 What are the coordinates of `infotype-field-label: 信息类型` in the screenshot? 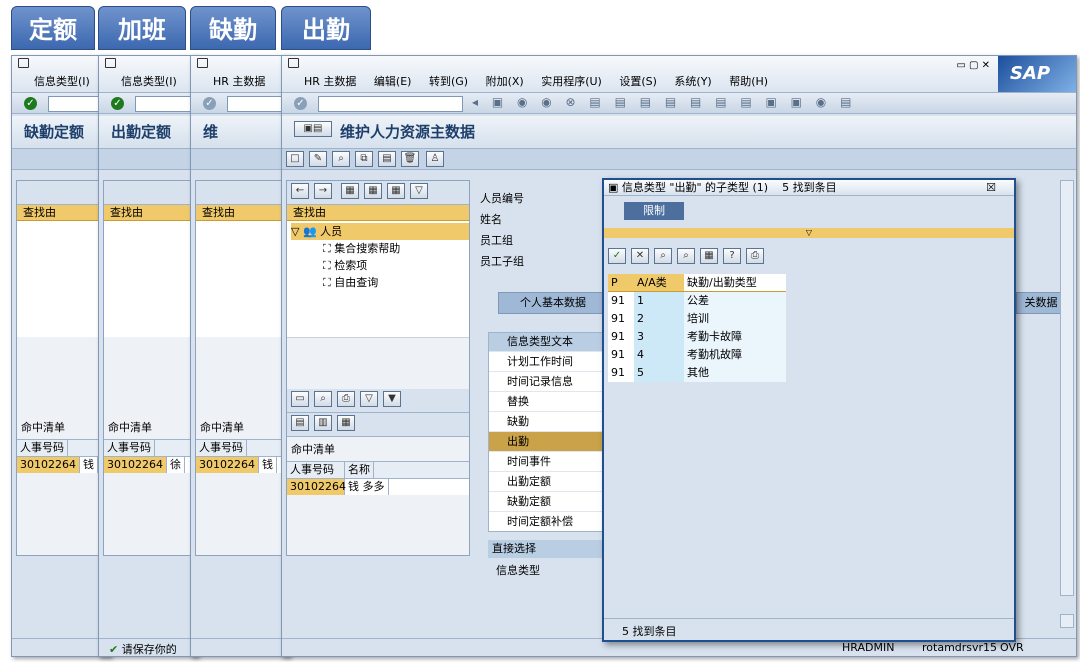 It's located at (518, 570).